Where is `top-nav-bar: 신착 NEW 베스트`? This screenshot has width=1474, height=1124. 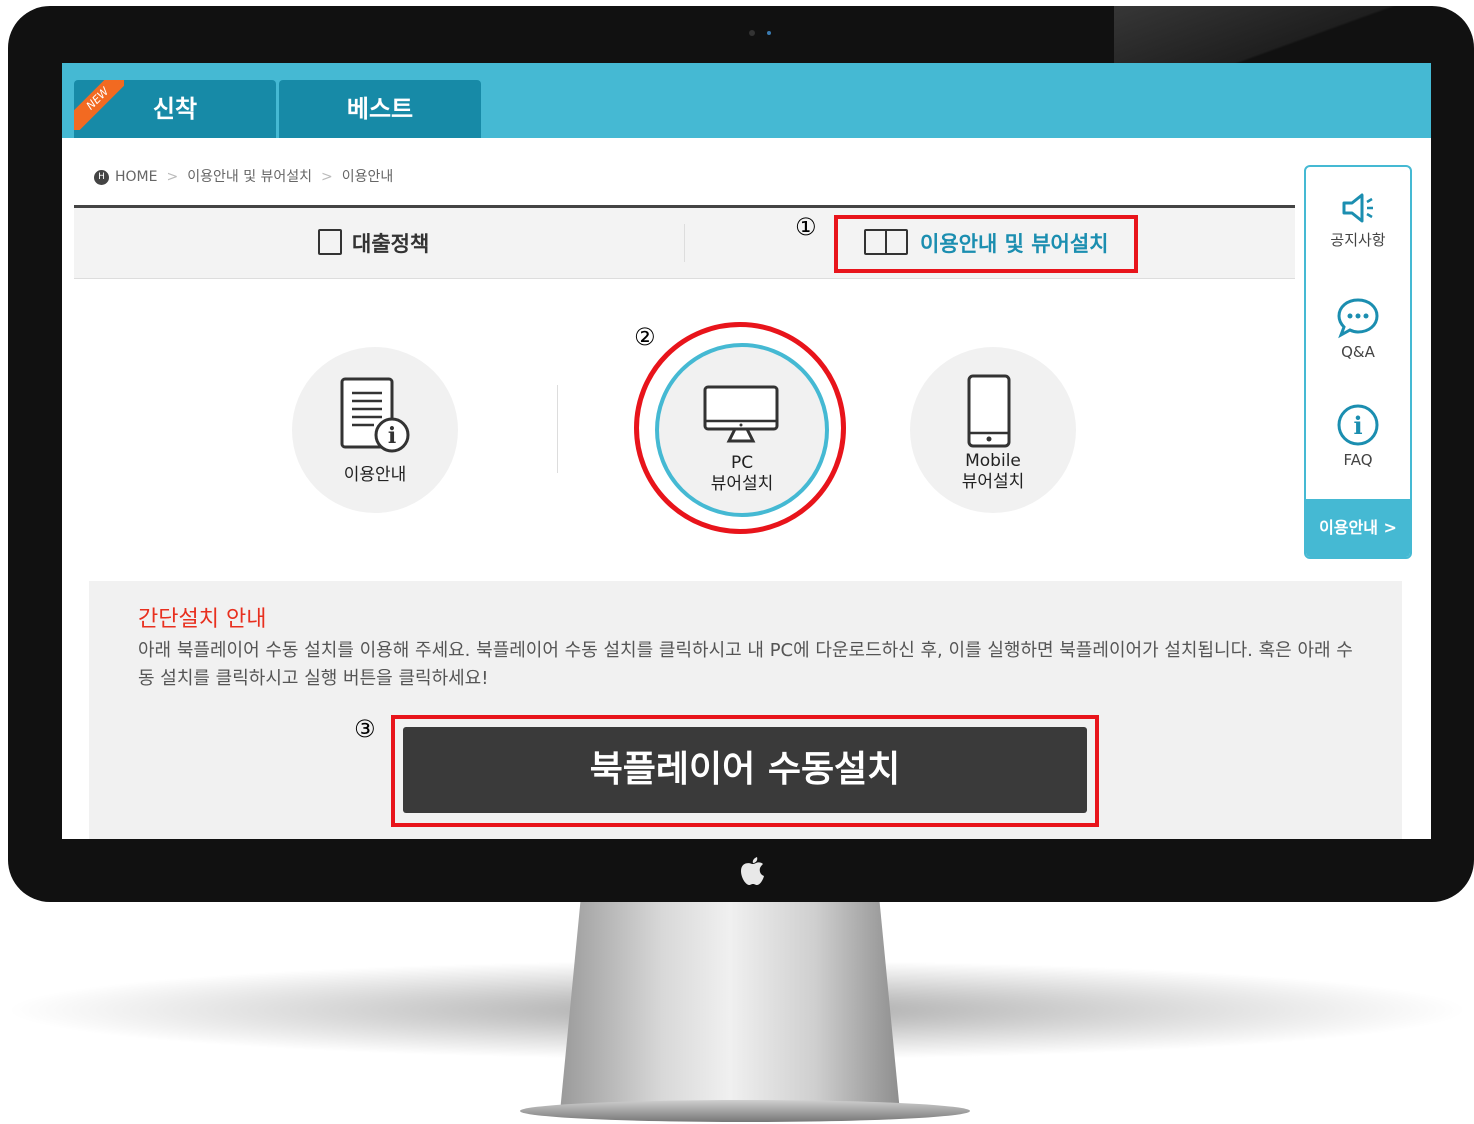
top-nav-bar: 신착 NEW 베스트 is located at coordinates (746, 100).